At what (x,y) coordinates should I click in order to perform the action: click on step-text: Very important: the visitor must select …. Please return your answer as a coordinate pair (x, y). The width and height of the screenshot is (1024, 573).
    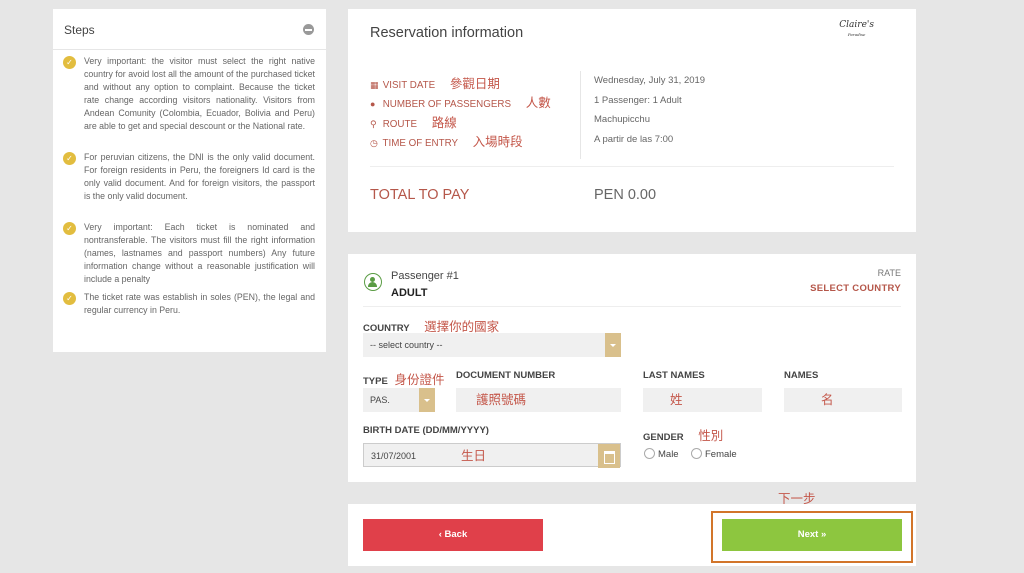
    Looking at the image, I should click on (199, 94).